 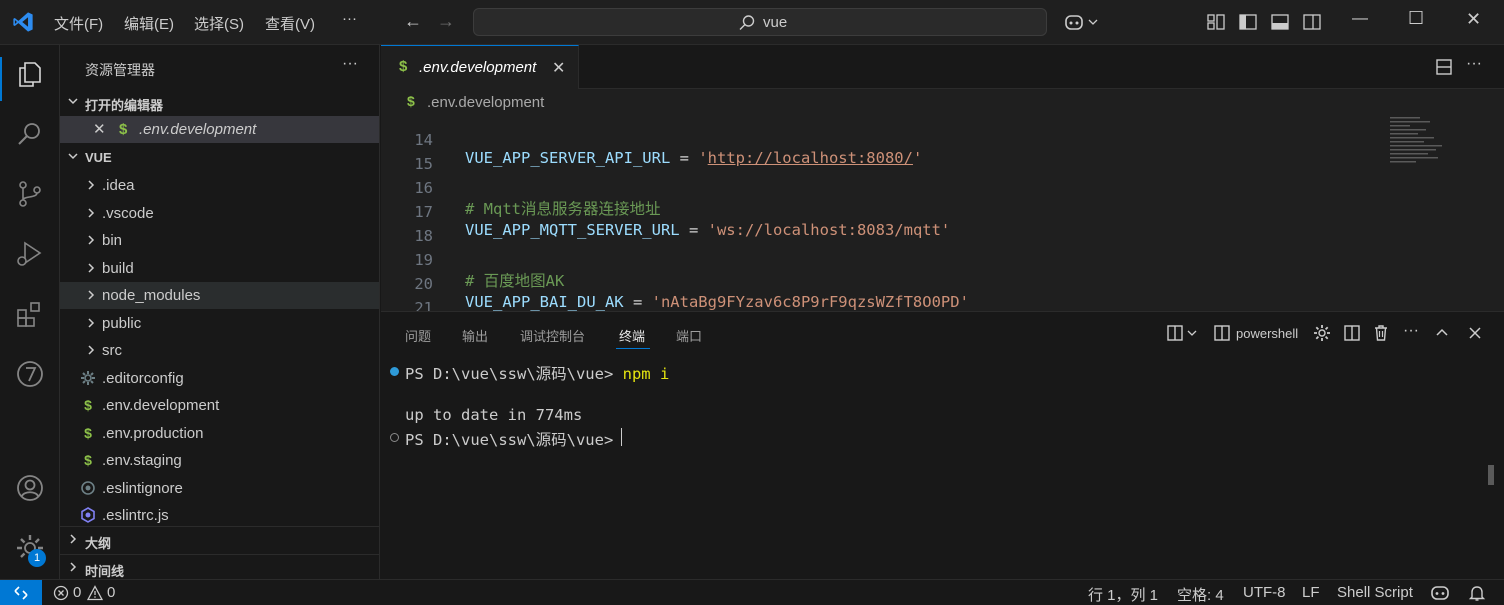 What do you see at coordinates (1216, 22) in the screenshot?
I see `customize-layout-icon` at bounding box center [1216, 22].